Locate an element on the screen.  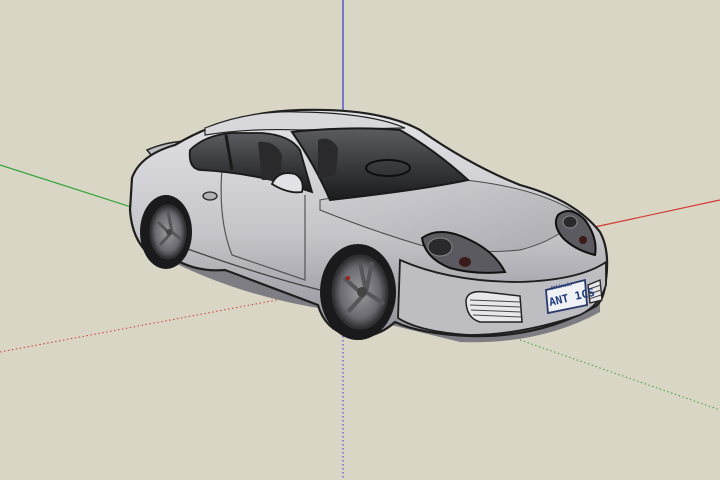
grille-left is located at coordinates (494, 306).